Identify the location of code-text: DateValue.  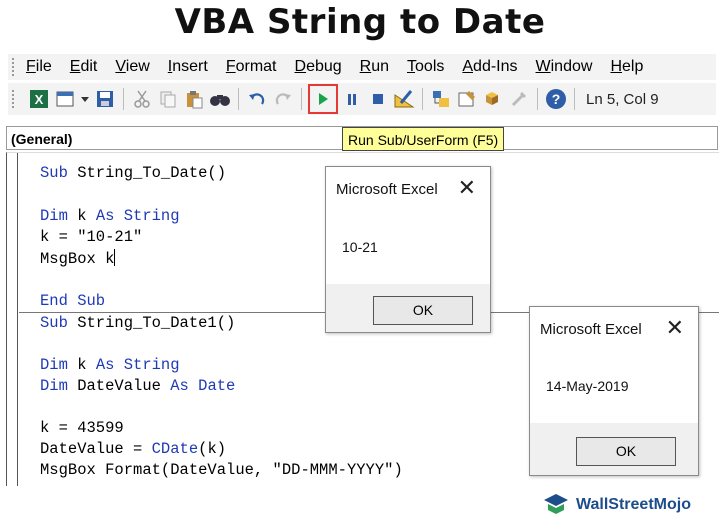
(119, 386).